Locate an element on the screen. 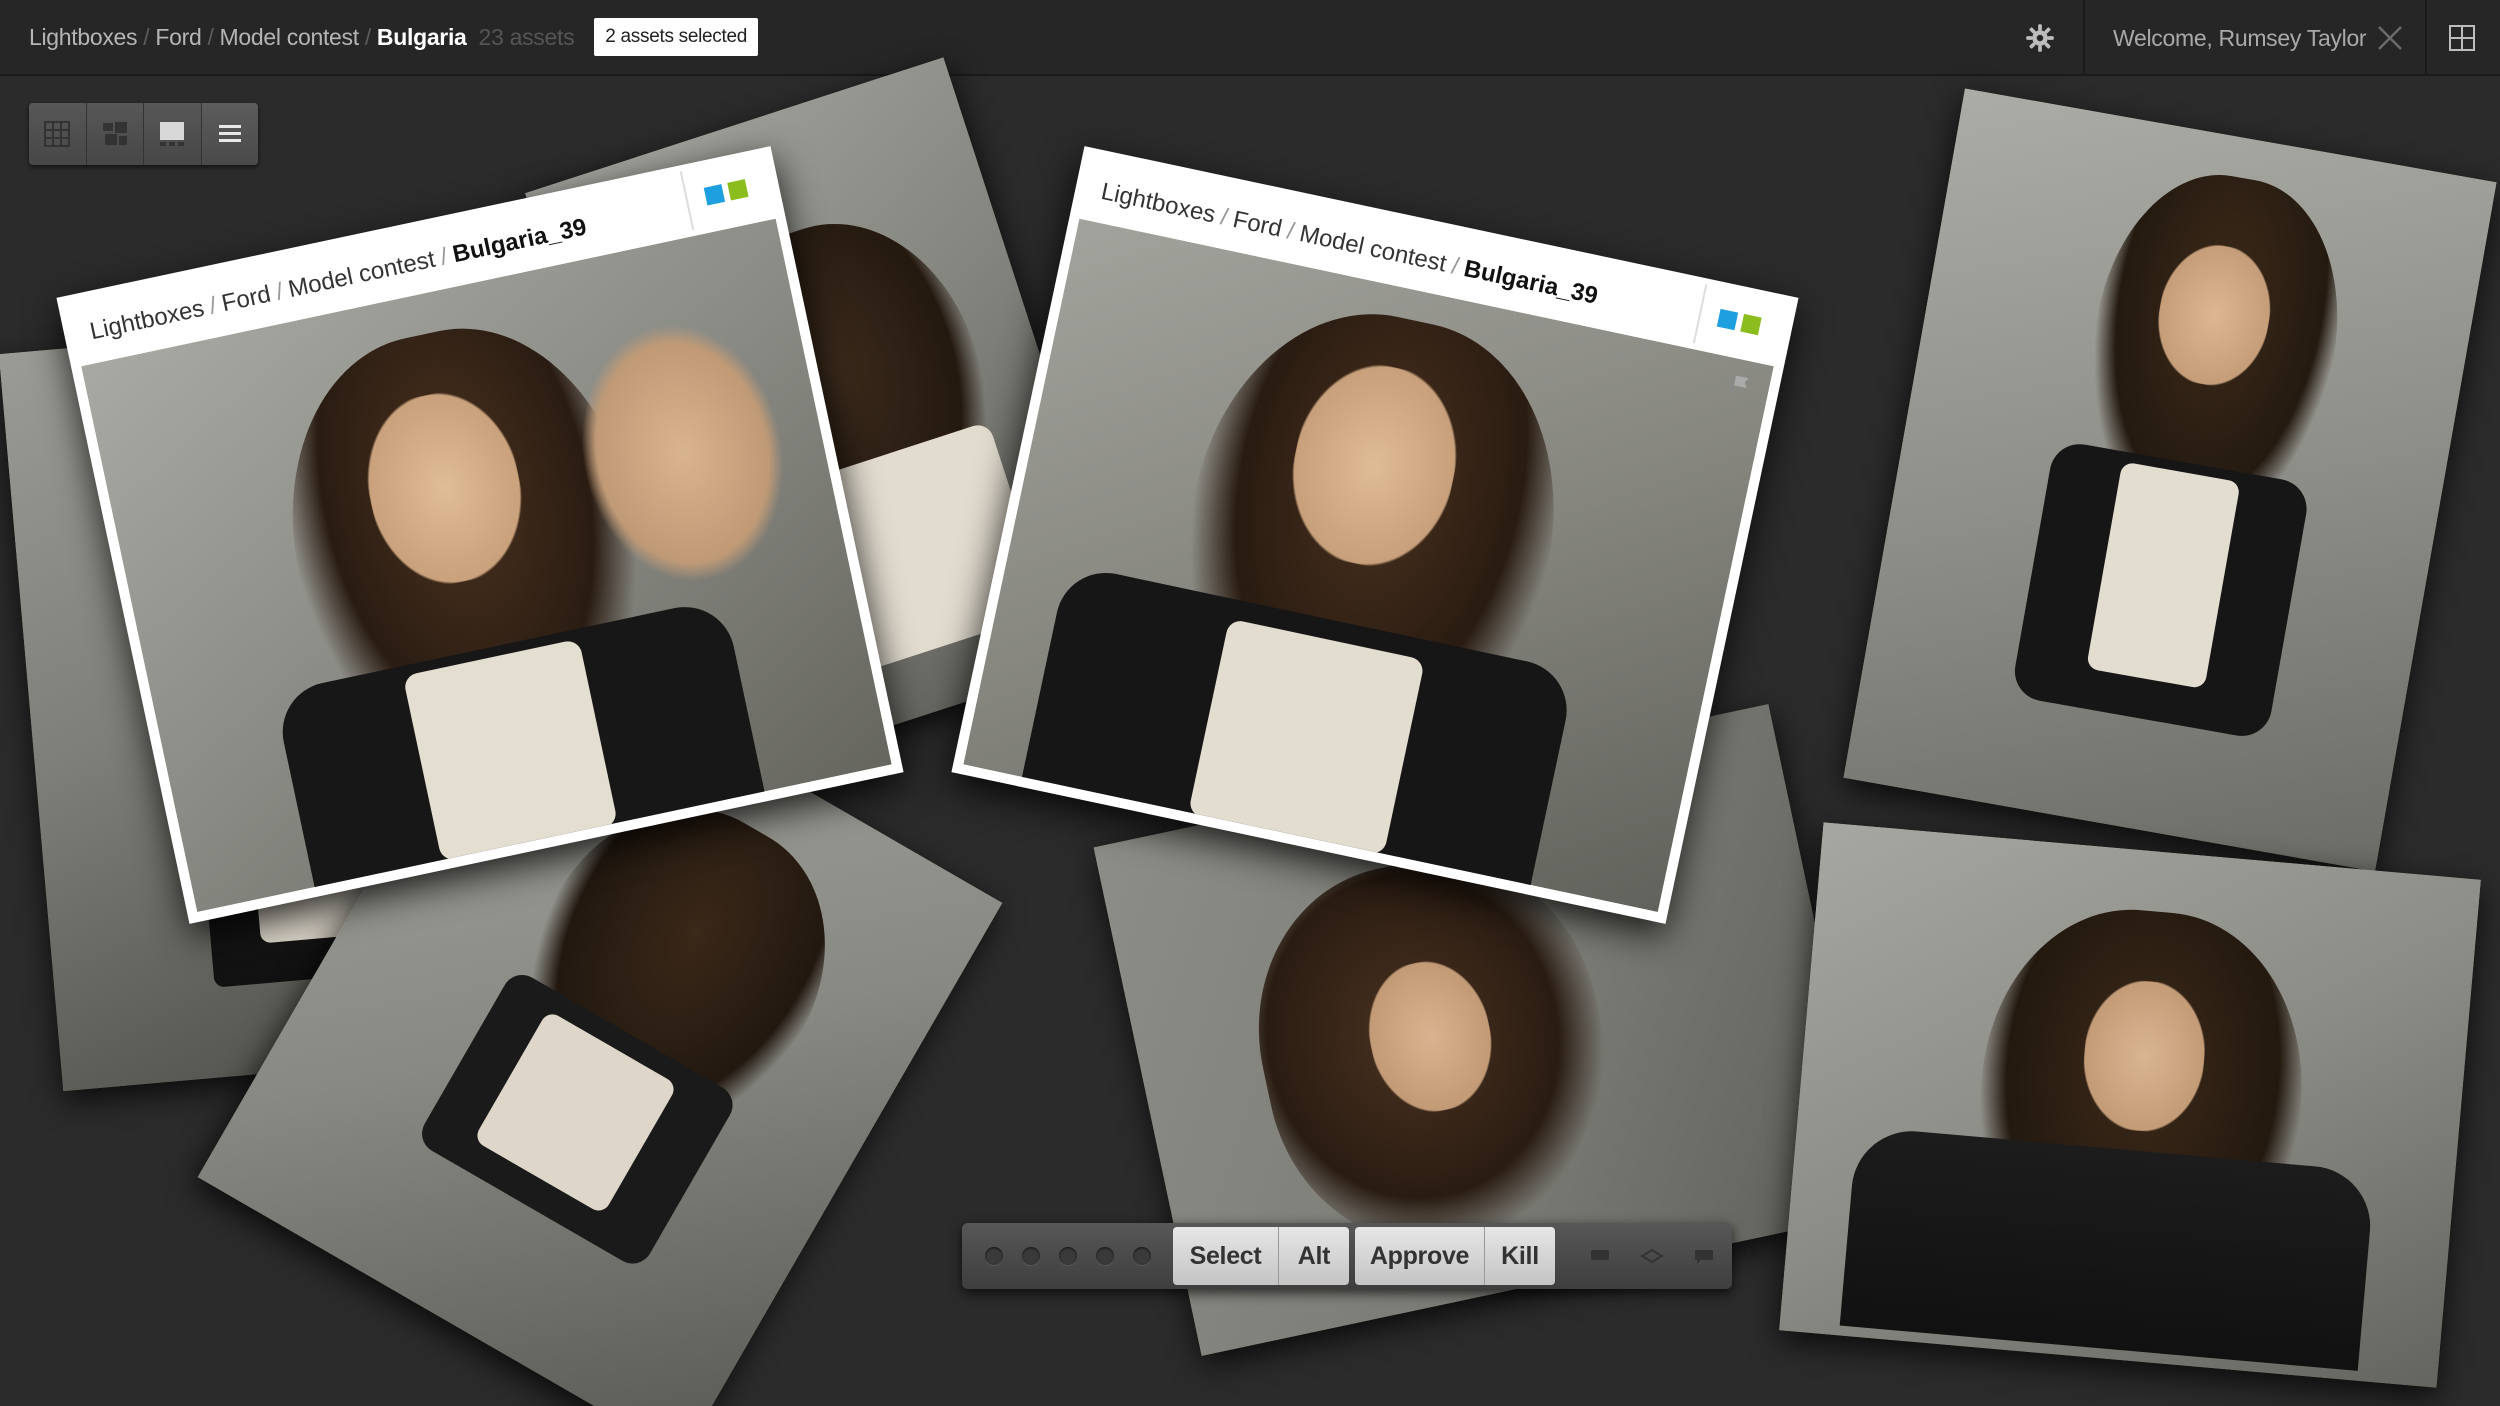  approval-group: Approve Kill is located at coordinates (1455, 1256).